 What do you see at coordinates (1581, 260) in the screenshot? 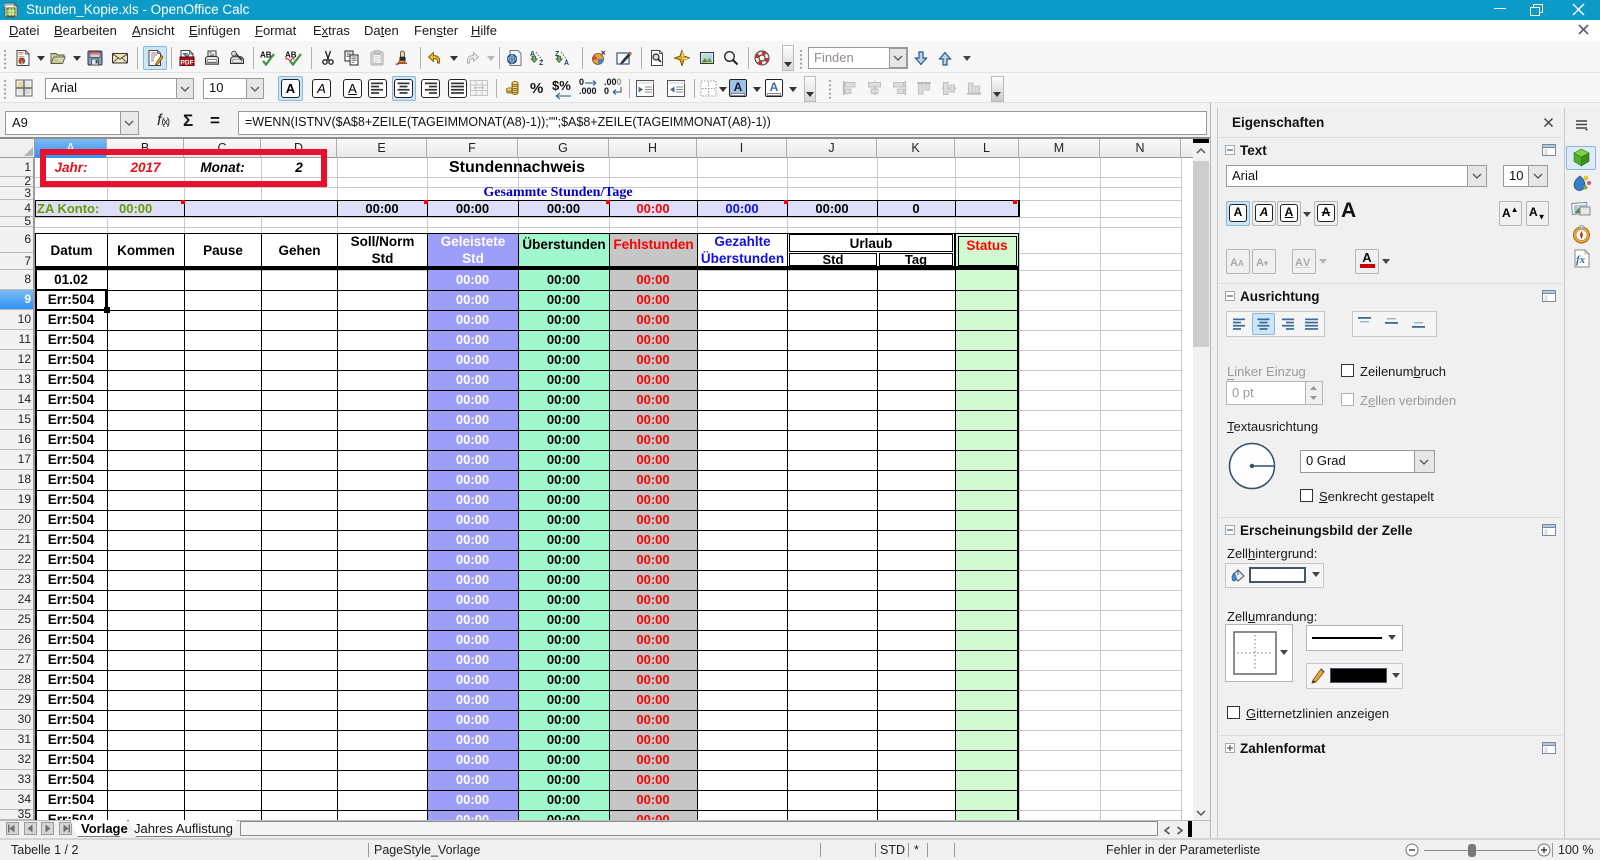
I see `svg-text: fx` at bounding box center [1581, 260].